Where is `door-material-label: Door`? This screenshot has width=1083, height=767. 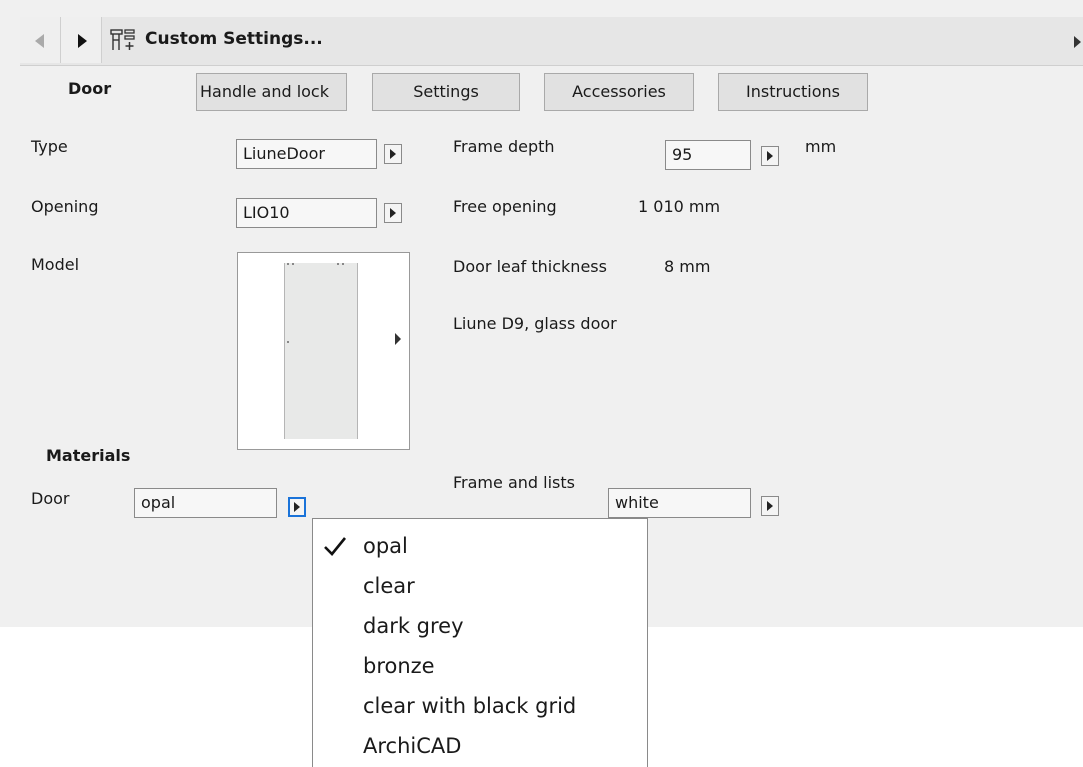
door-material-label: Door is located at coordinates (50, 498).